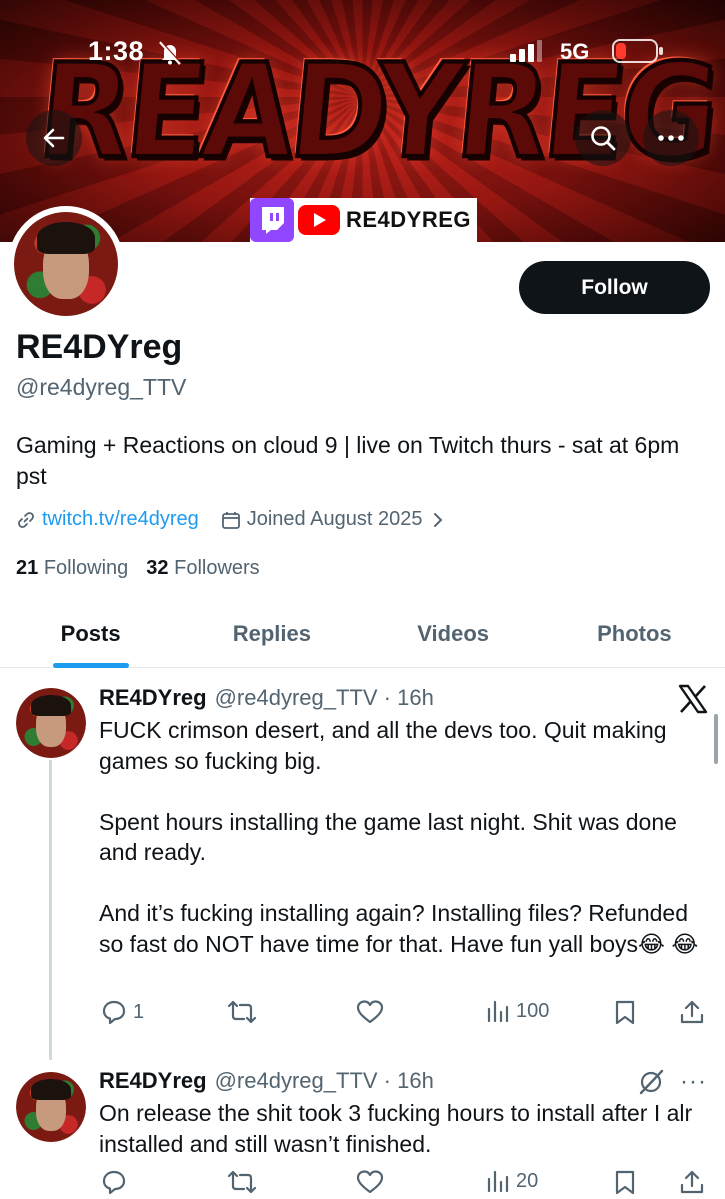  Describe the element at coordinates (50, 910) in the screenshot. I see `thread-line` at that location.